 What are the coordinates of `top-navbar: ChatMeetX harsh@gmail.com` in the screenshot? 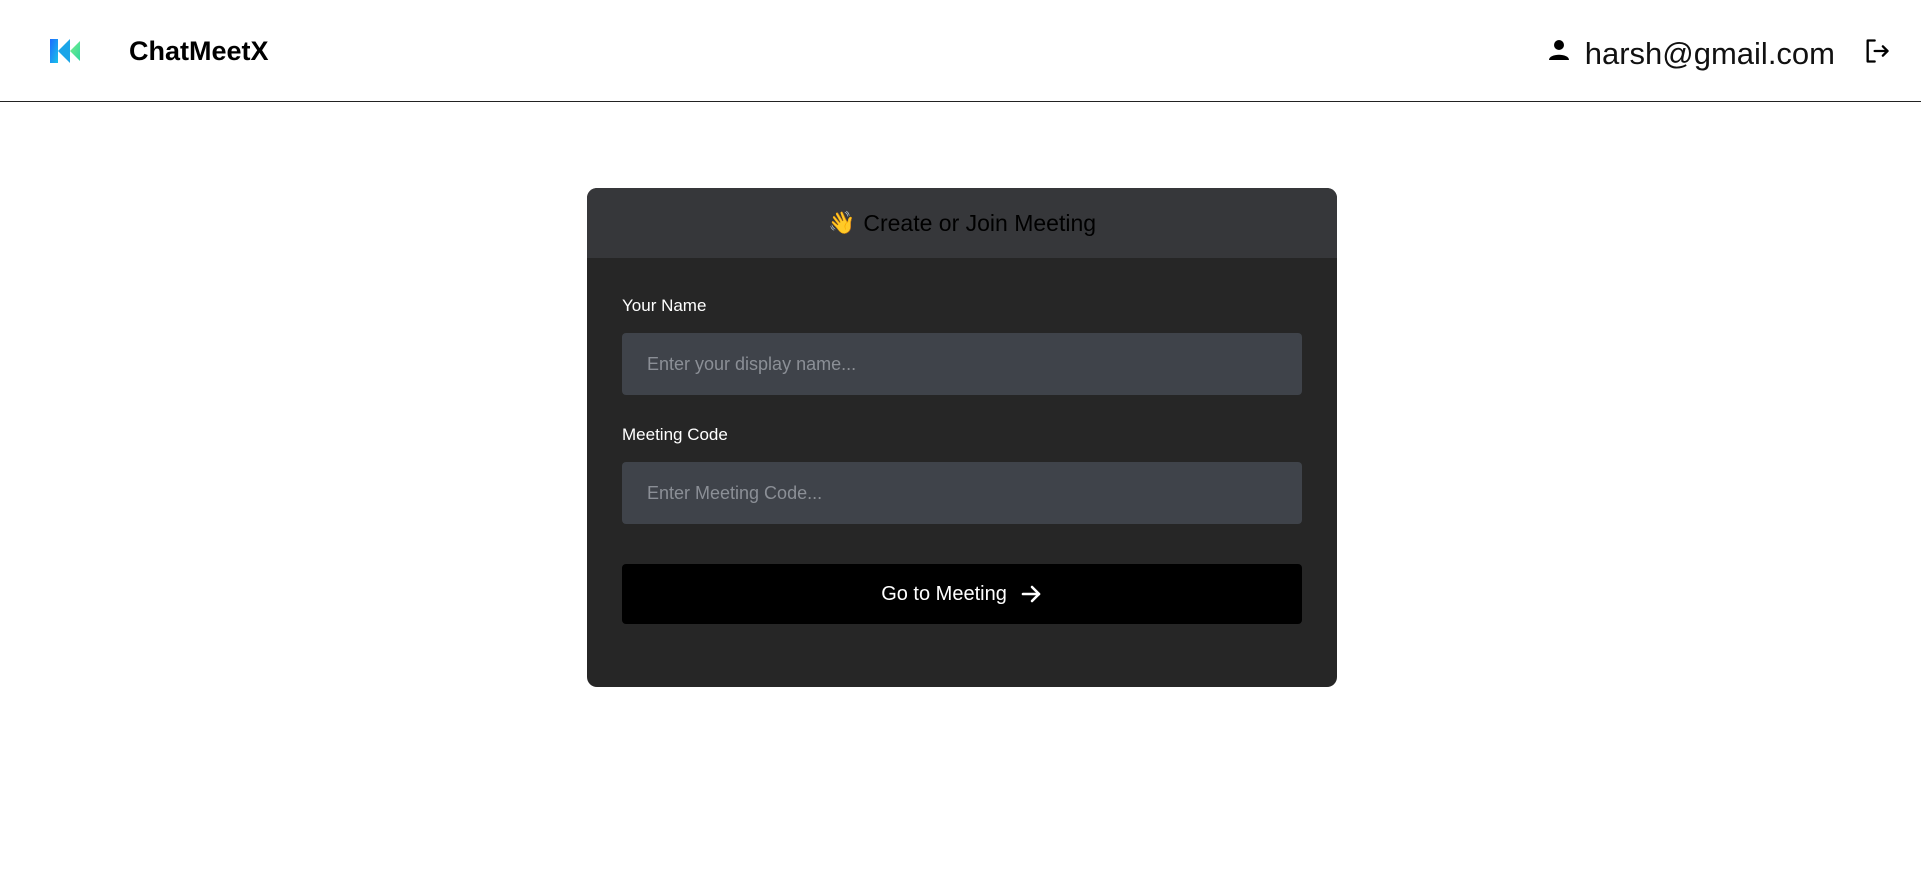 It's located at (960, 51).